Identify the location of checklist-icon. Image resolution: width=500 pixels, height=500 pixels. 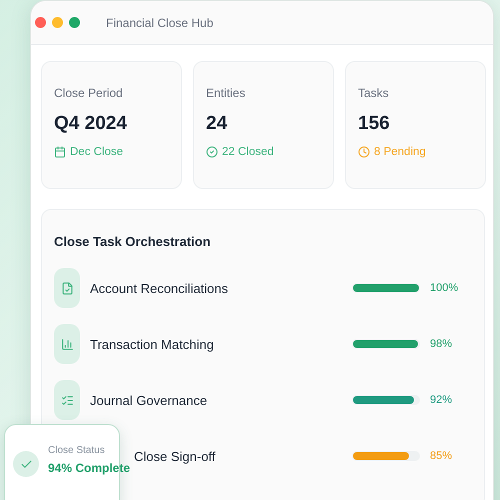
(67, 400).